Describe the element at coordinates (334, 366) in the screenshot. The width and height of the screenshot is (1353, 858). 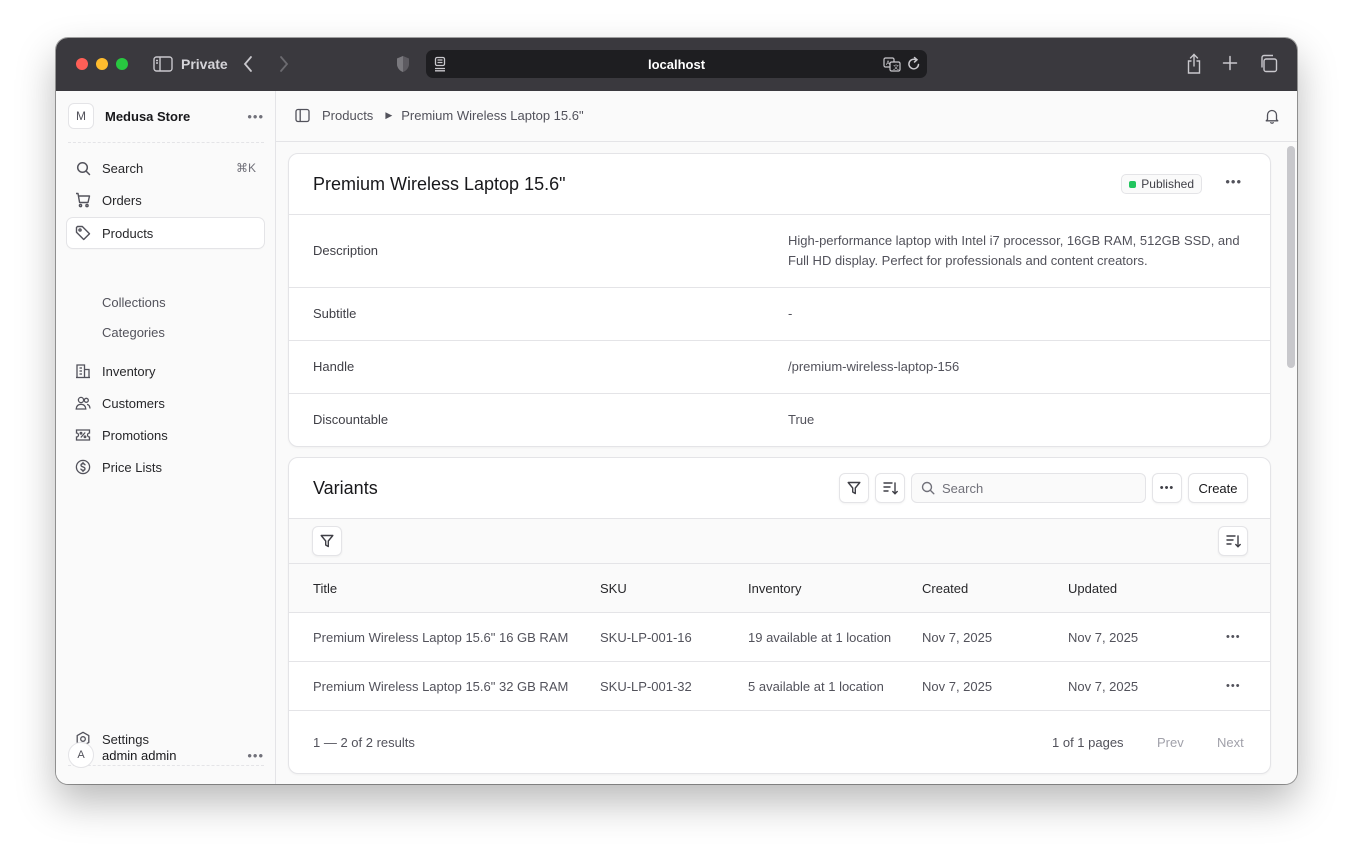
I see `field-key: Handle` at that location.